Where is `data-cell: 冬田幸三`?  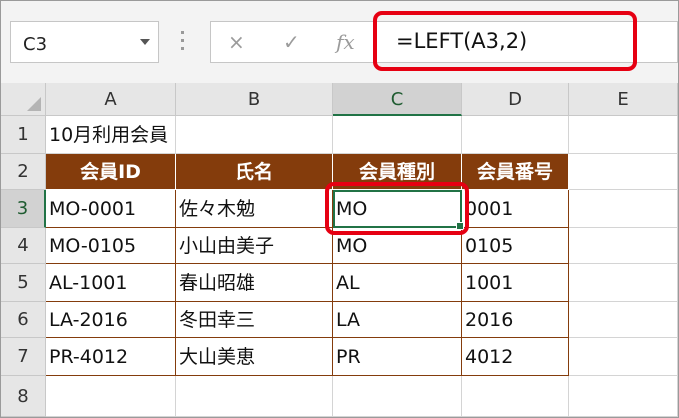
data-cell: 冬田幸三 is located at coordinates (254, 320).